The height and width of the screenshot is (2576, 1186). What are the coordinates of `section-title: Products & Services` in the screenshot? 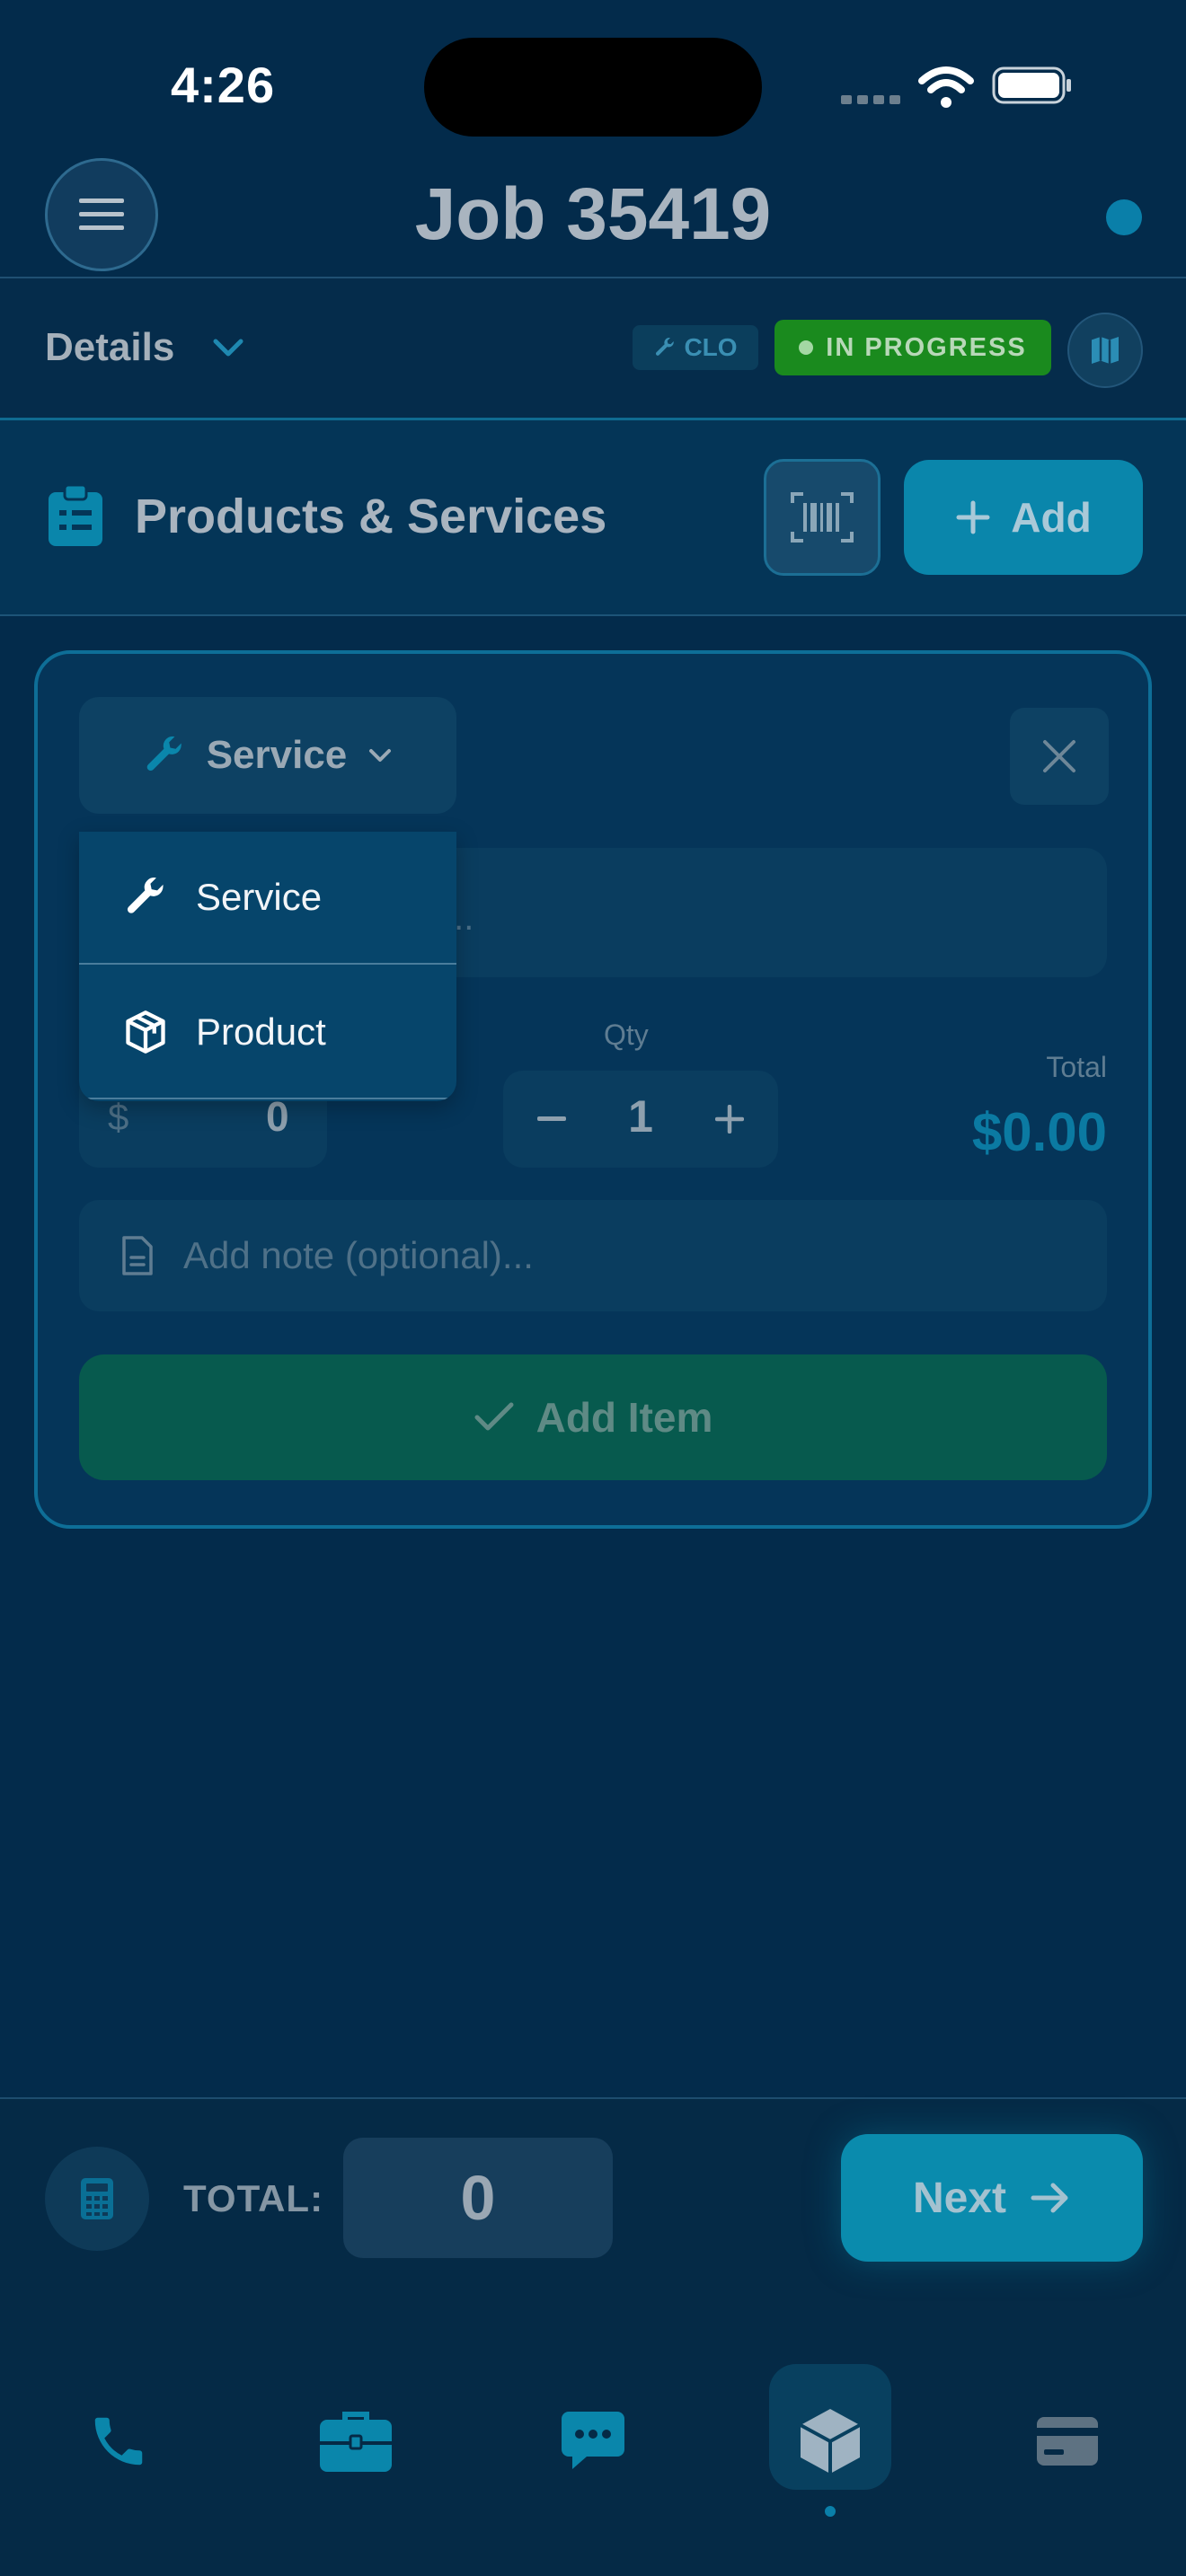 It's located at (371, 516).